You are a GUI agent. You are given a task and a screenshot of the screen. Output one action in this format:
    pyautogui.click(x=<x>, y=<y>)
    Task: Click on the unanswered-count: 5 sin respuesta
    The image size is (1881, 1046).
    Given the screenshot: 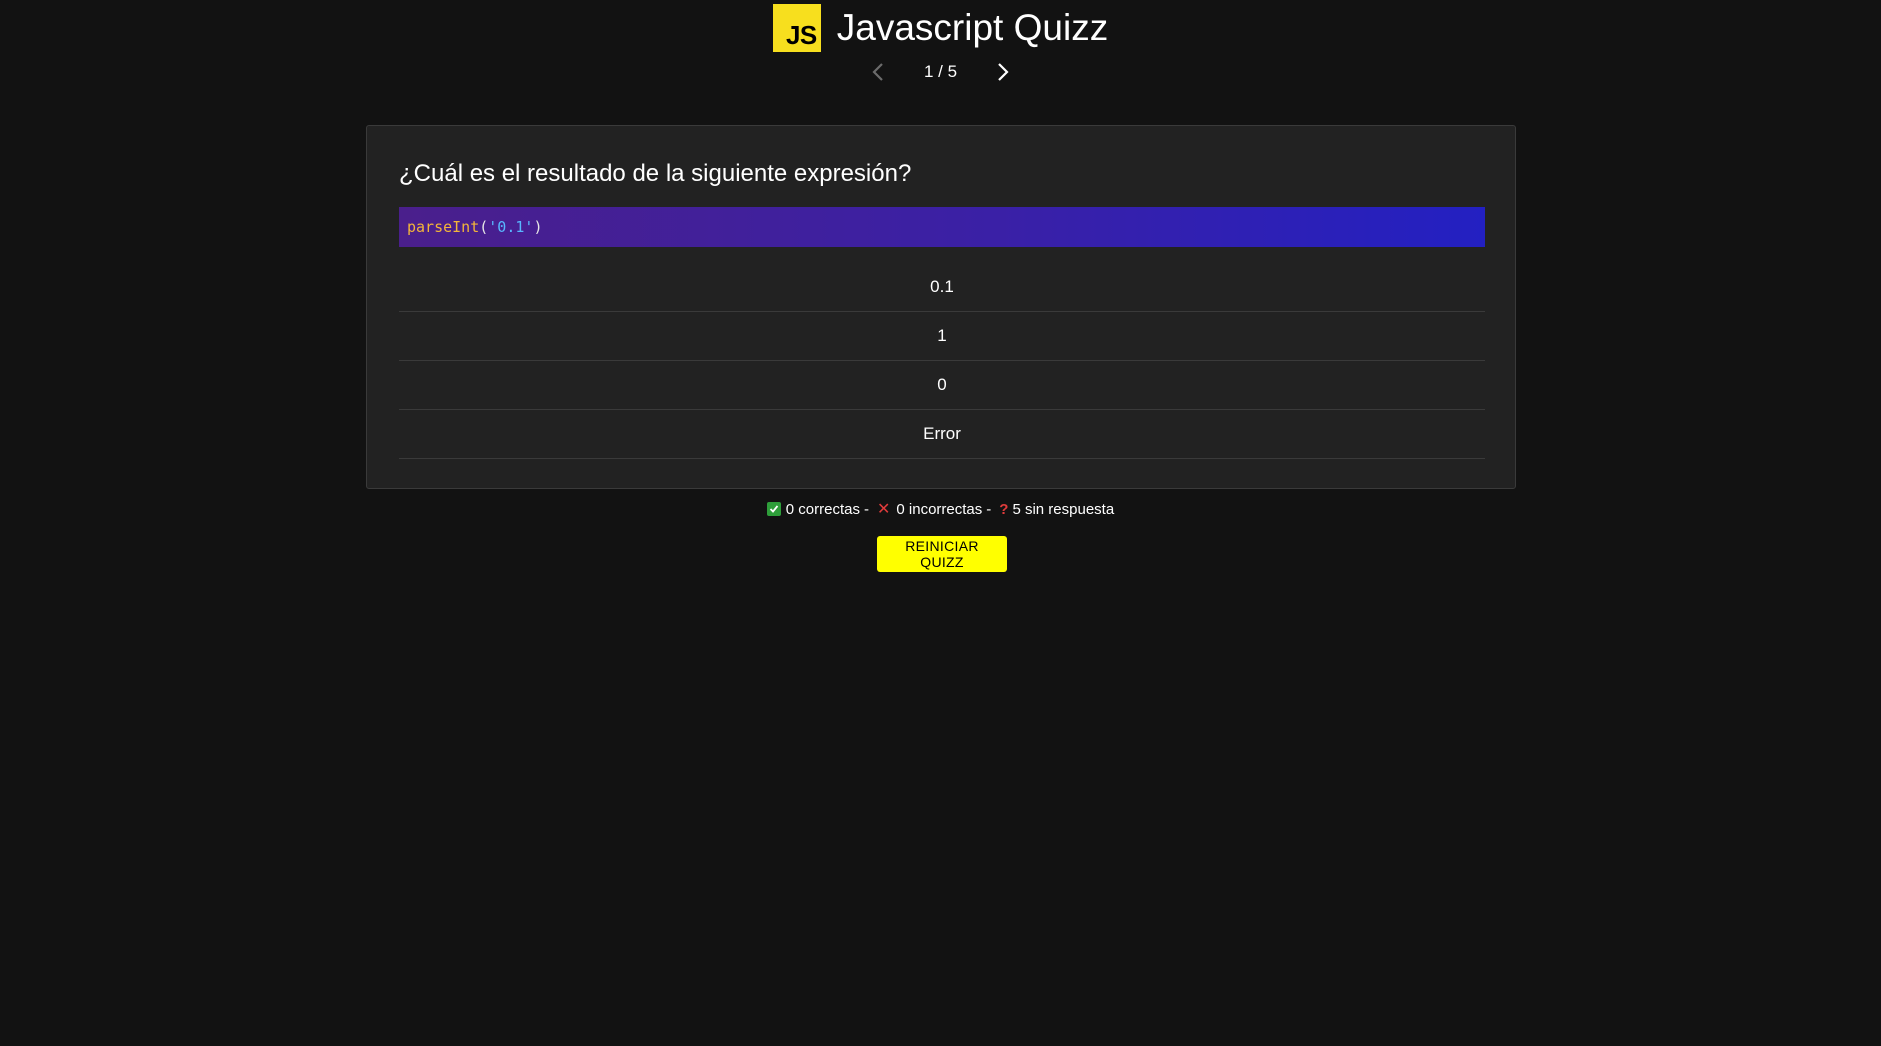 What is the action you would take?
    pyautogui.click(x=1063, y=509)
    